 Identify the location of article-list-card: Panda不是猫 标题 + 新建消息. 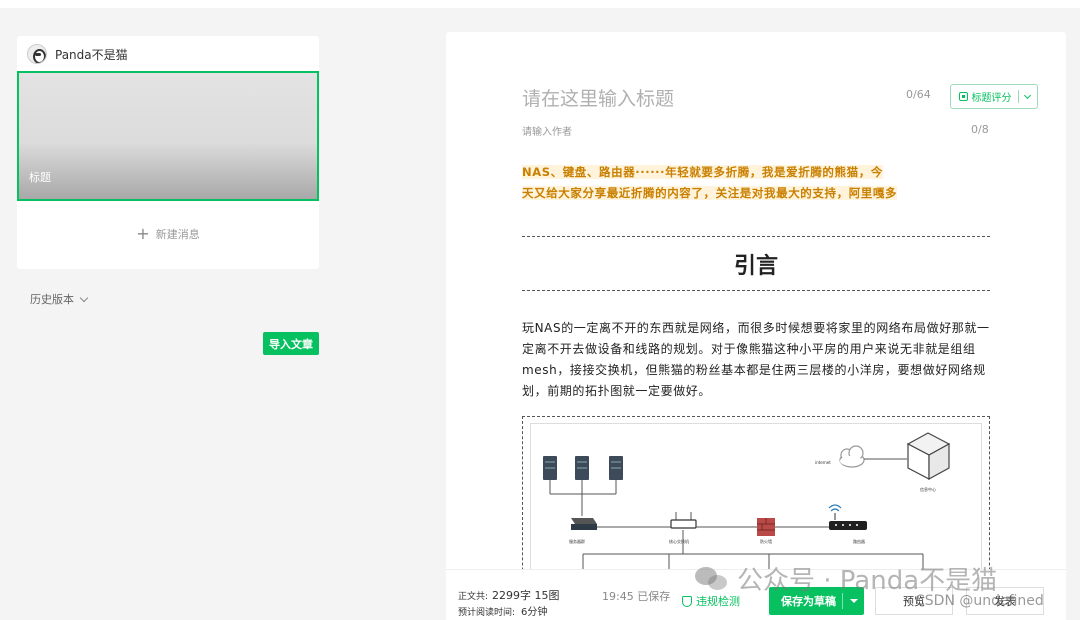
(168, 152).